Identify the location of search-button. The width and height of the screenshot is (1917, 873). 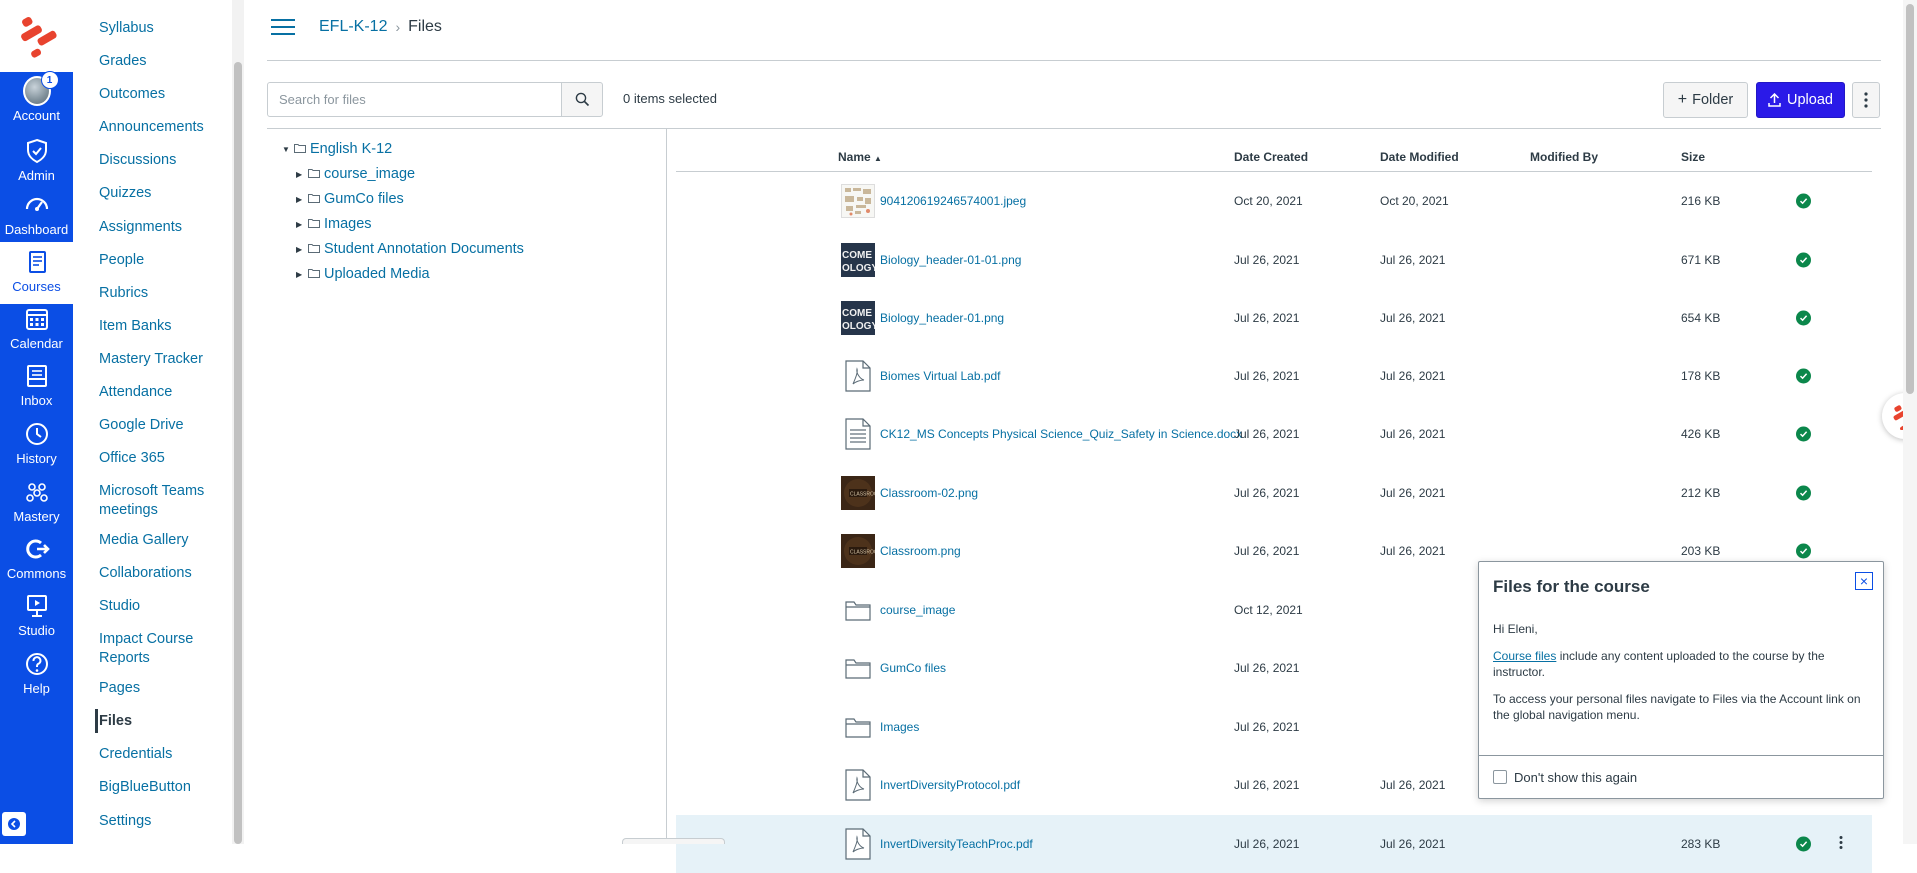
(582, 99).